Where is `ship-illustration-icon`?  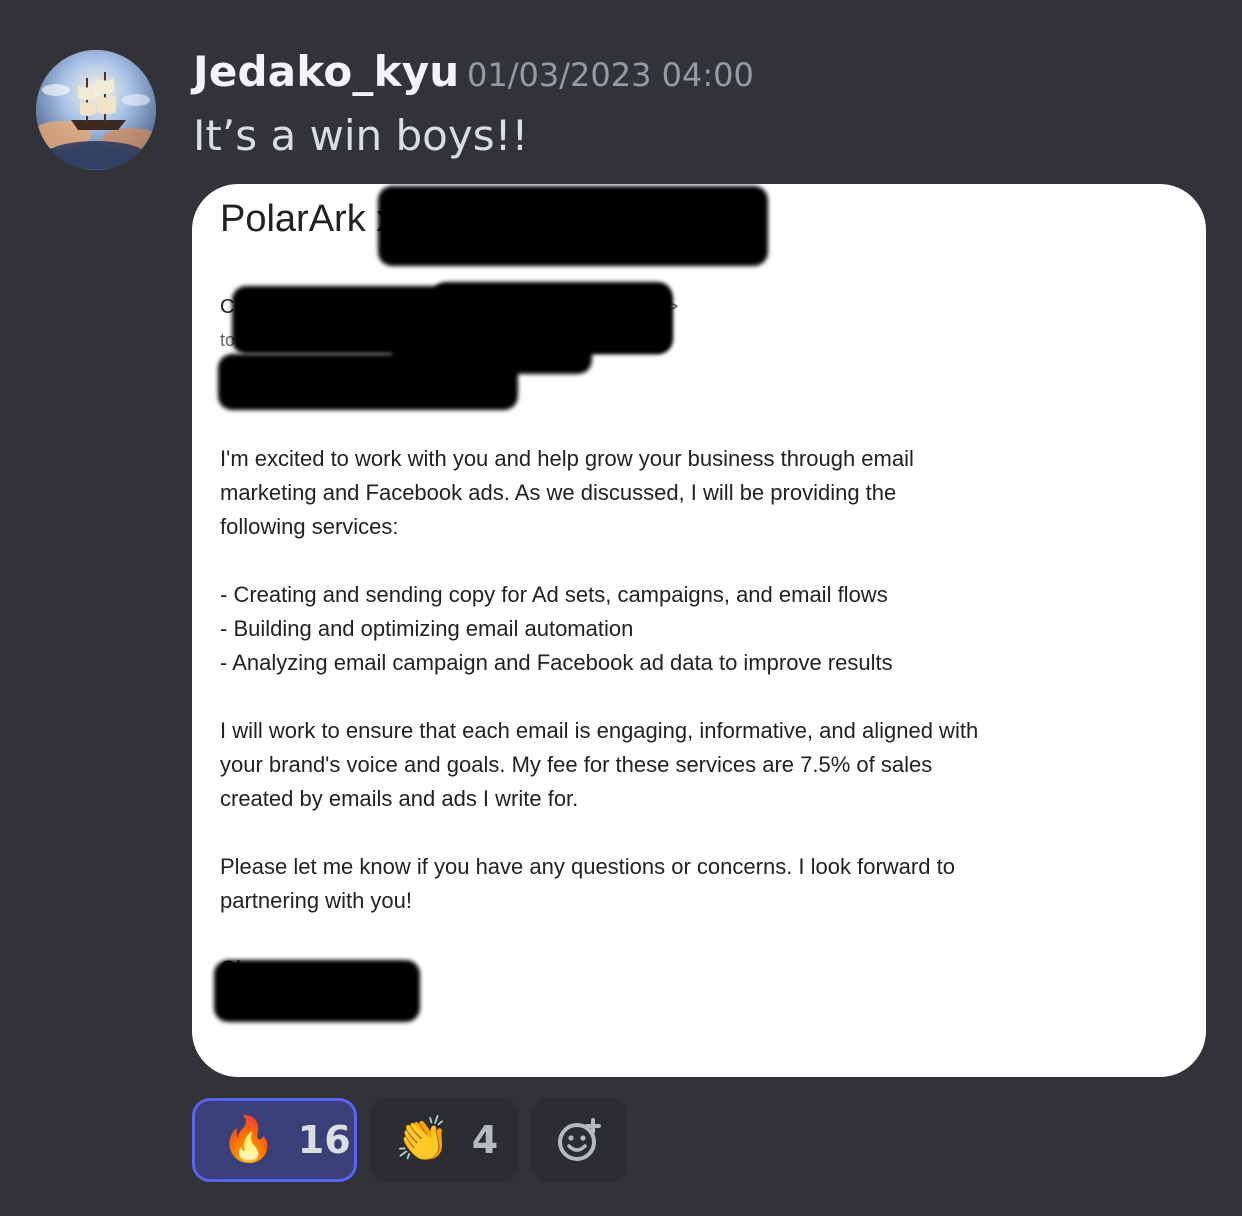 ship-illustration-icon is located at coordinates (96, 110).